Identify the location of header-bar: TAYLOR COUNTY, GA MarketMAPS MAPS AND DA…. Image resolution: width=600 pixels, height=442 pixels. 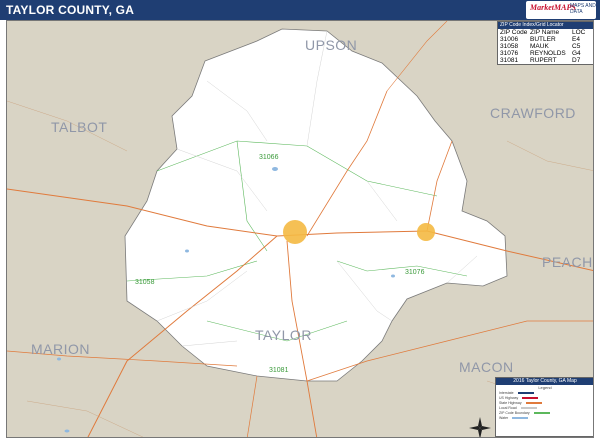
(300, 10).